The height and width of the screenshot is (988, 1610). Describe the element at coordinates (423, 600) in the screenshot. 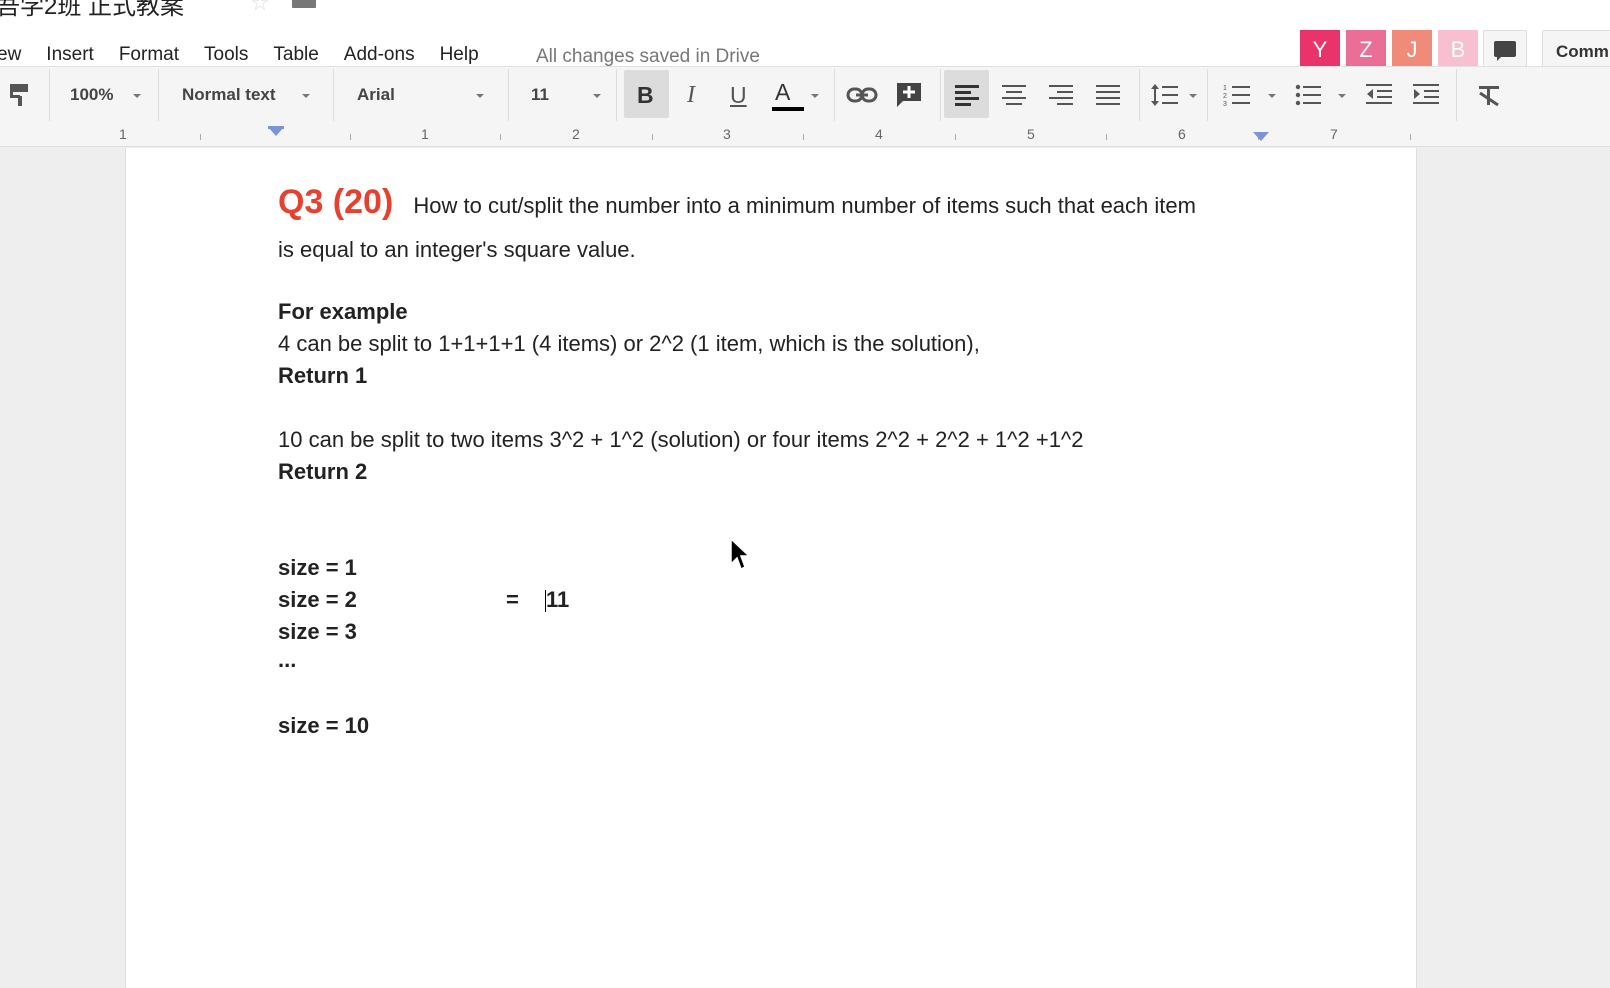

I see `size-line-2: size = 2 = 11` at that location.